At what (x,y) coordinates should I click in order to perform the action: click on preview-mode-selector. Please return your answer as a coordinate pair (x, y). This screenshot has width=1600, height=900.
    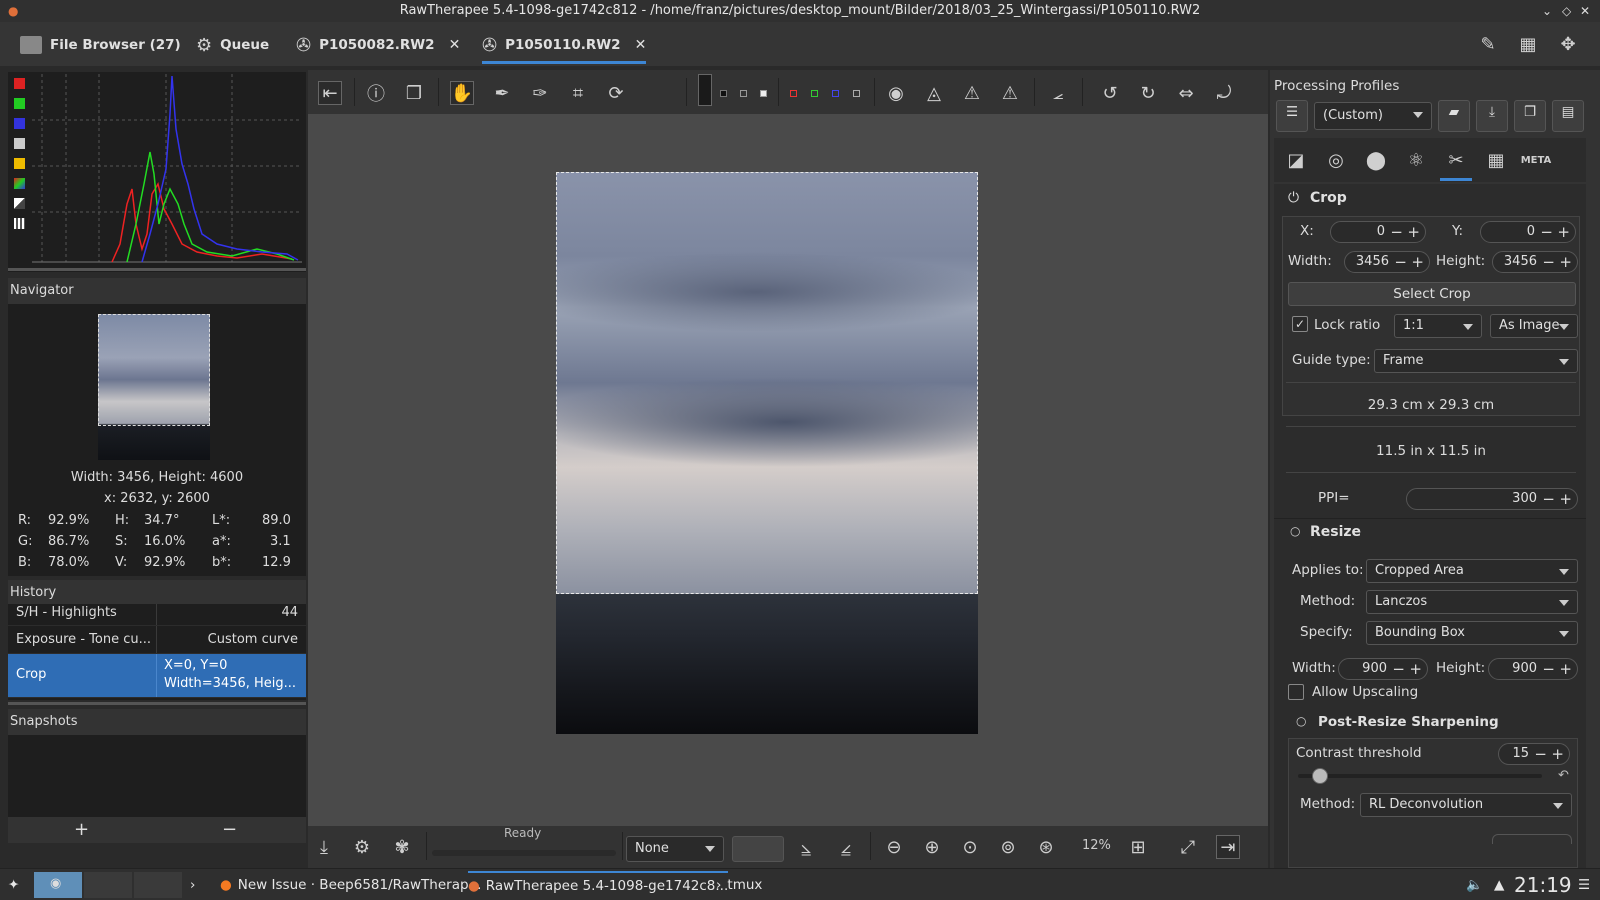
    Looking at the image, I should click on (705, 90).